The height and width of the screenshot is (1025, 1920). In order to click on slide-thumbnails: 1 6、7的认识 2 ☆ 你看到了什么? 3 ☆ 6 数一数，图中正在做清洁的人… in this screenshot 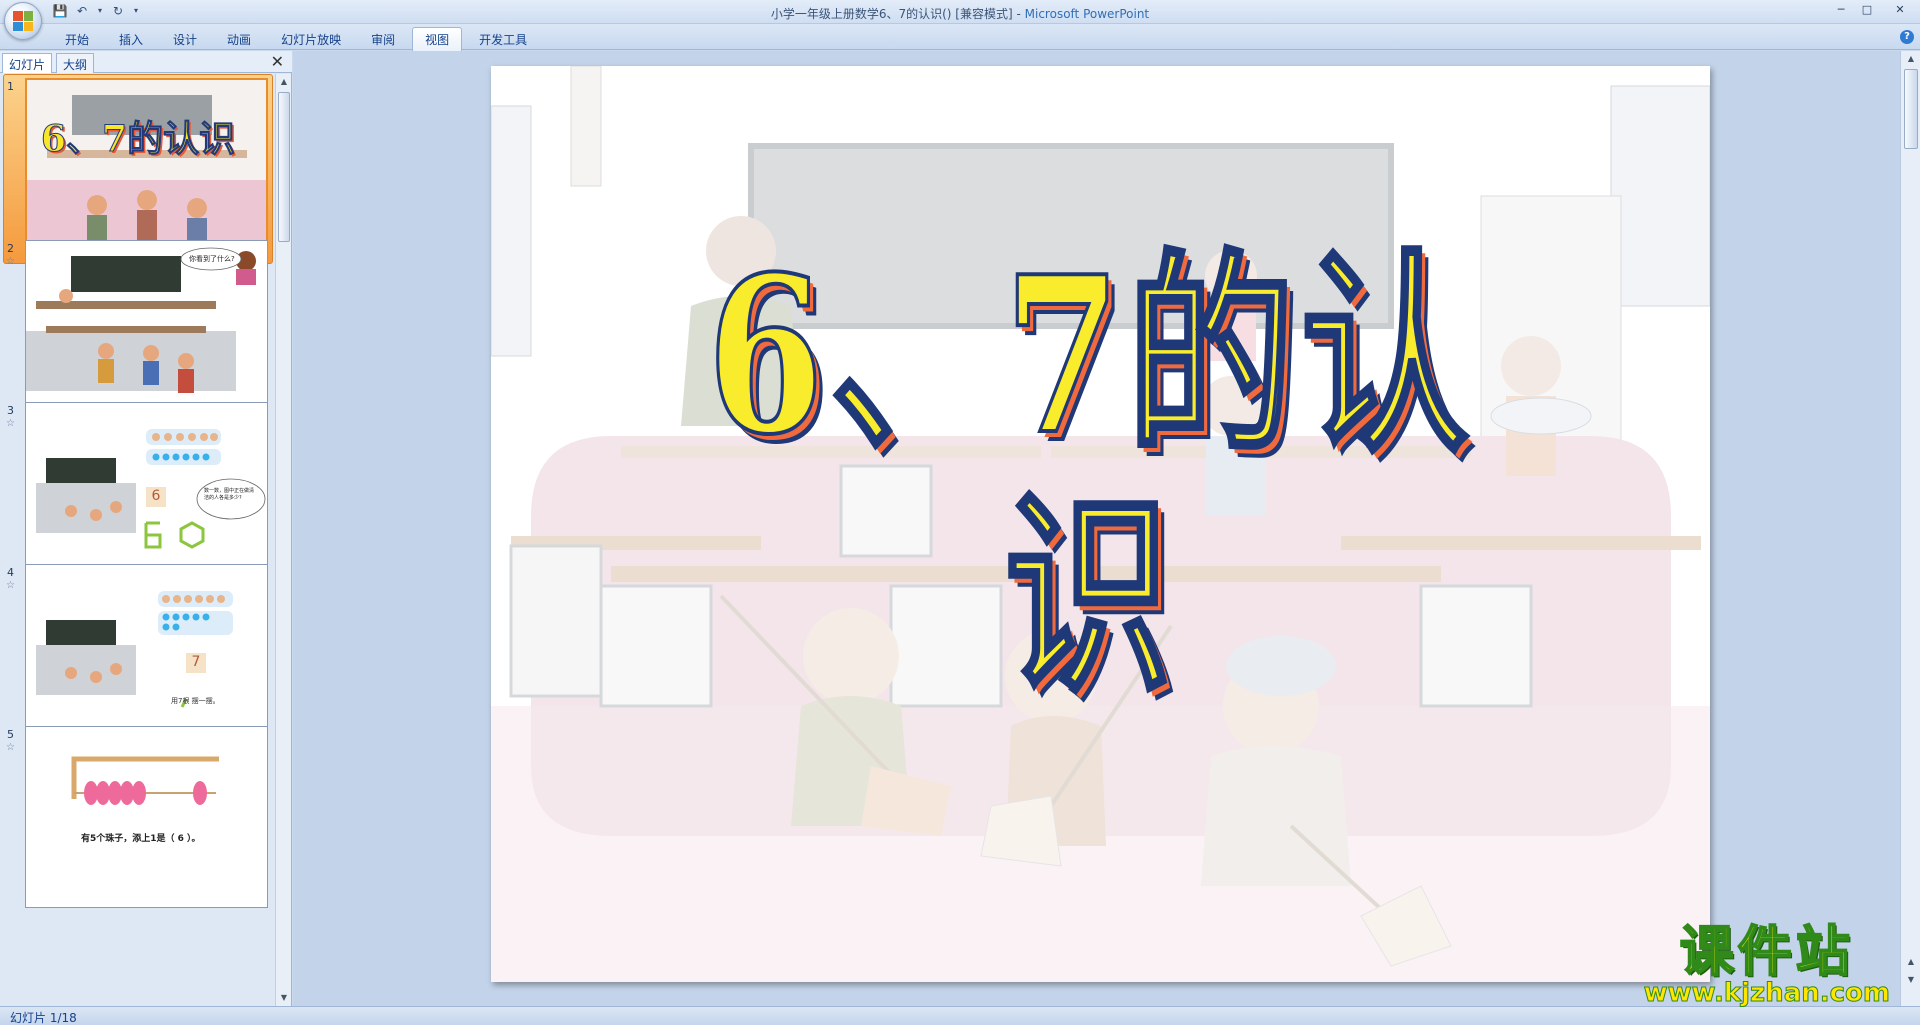, I will do `click(138, 540)`.